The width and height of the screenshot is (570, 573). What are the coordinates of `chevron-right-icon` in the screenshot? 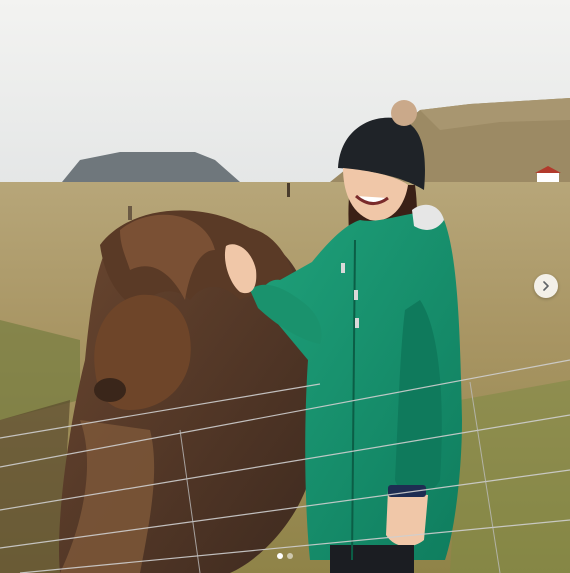 It's located at (546, 286).